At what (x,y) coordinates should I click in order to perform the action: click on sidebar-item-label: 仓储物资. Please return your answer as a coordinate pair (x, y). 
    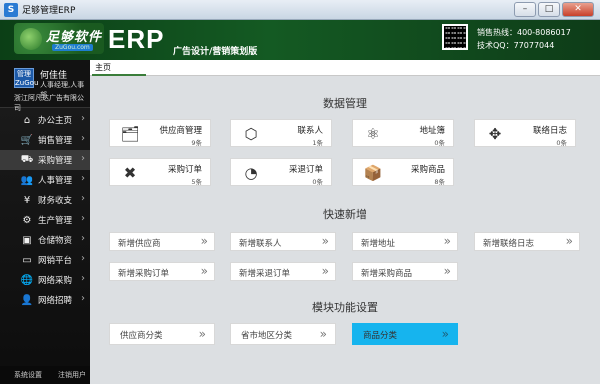
    Looking at the image, I should click on (55, 241).